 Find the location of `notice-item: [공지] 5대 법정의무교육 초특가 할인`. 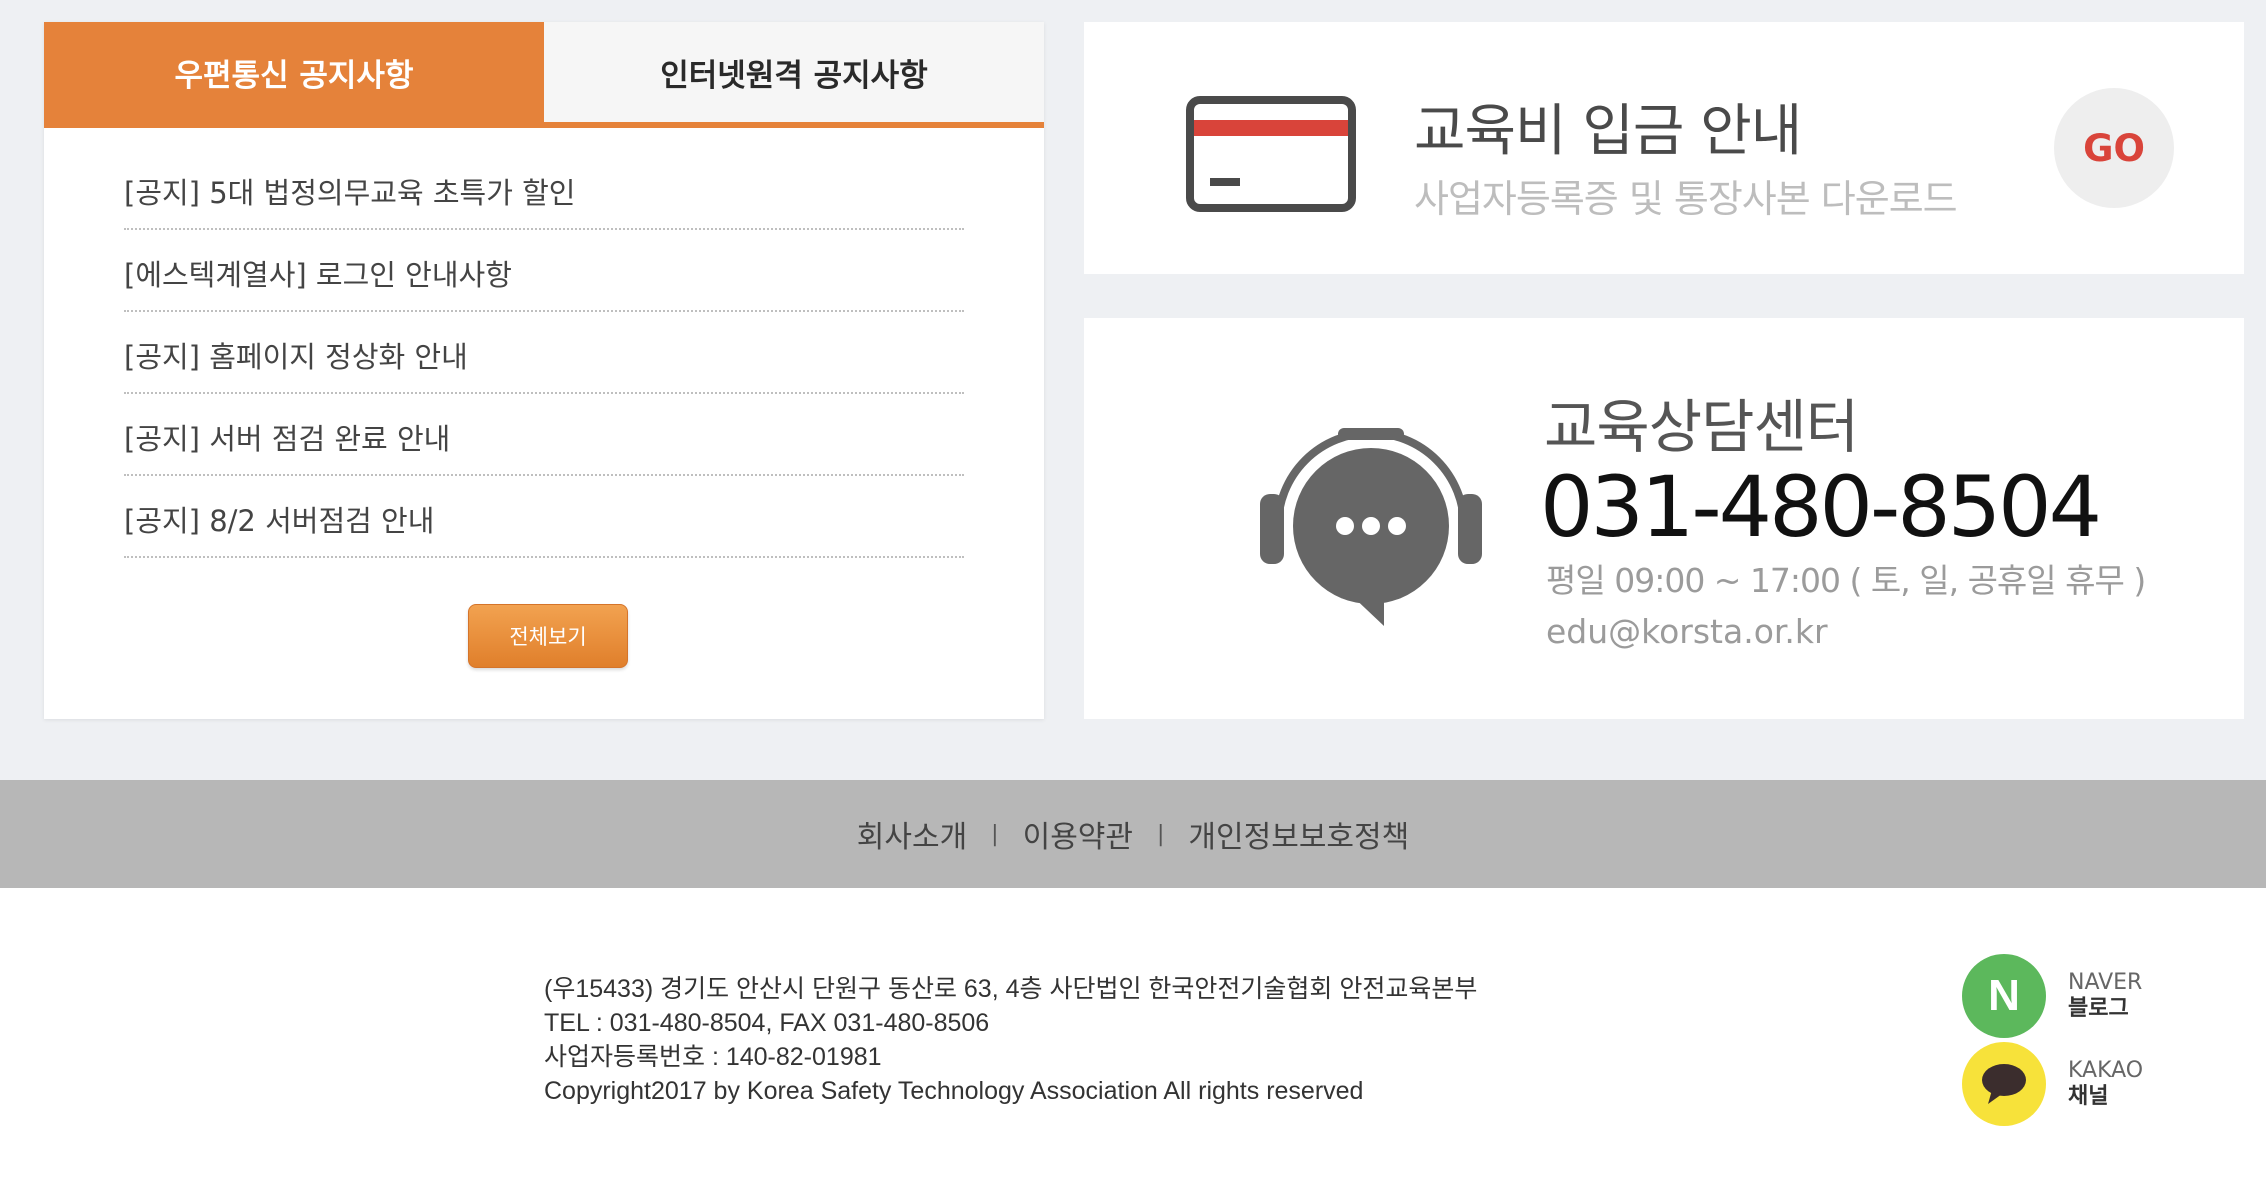

notice-item: [공지] 5대 법정의무교육 초특가 할인 is located at coordinates (544, 189).